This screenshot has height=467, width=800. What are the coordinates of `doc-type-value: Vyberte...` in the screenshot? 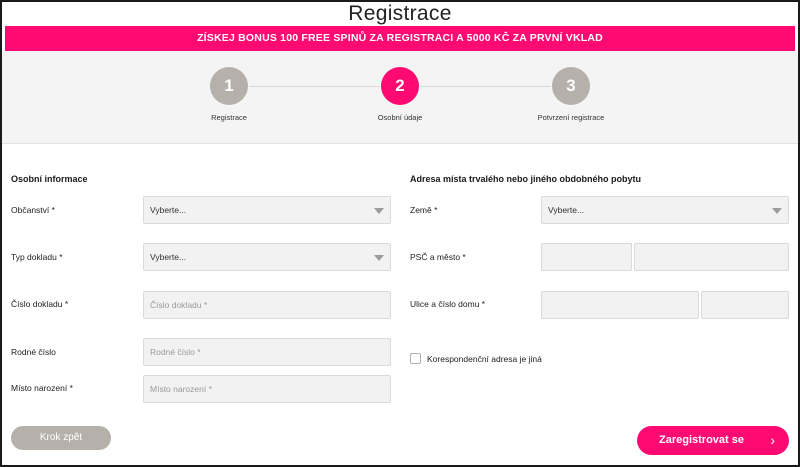 It's located at (168, 257).